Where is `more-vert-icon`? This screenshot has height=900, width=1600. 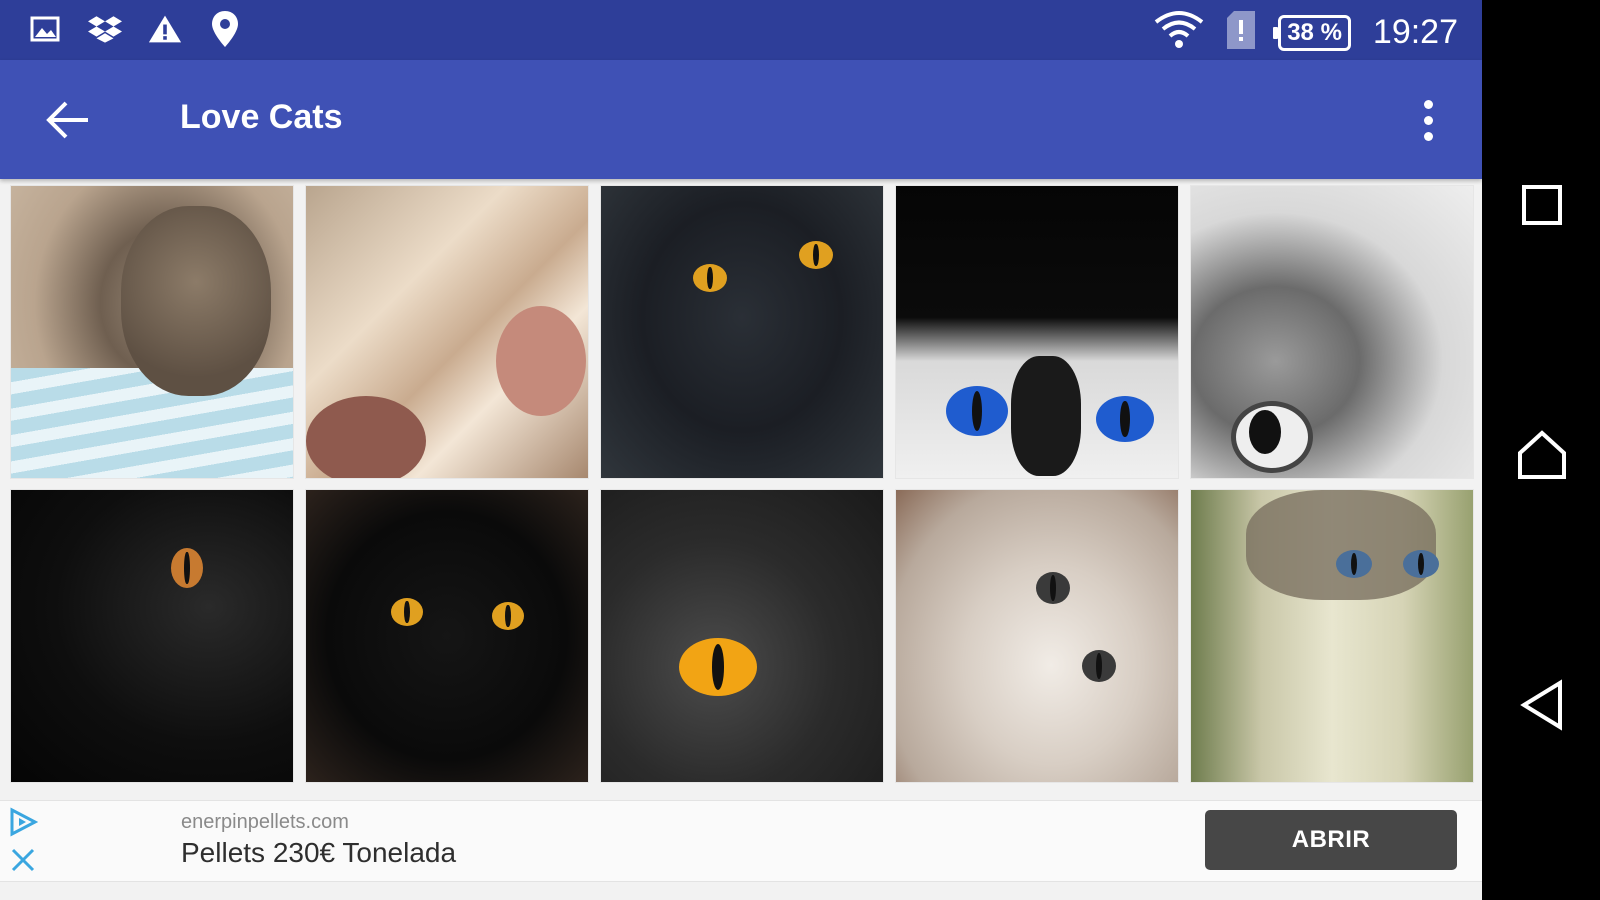
more-vert-icon is located at coordinates (1428, 104).